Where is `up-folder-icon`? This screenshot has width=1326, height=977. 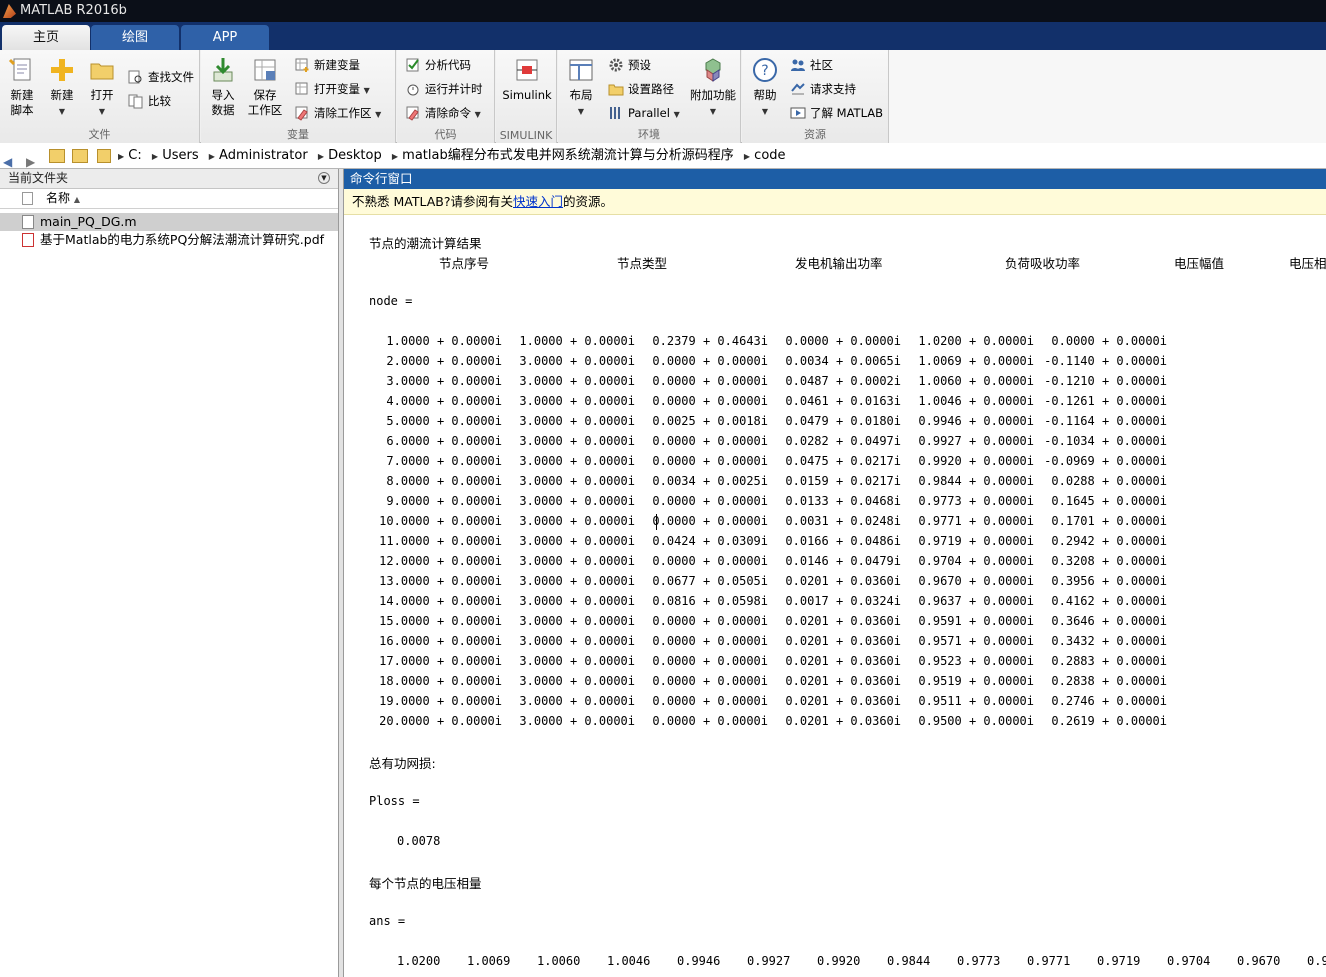
up-folder-icon is located at coordinates (57, 156).